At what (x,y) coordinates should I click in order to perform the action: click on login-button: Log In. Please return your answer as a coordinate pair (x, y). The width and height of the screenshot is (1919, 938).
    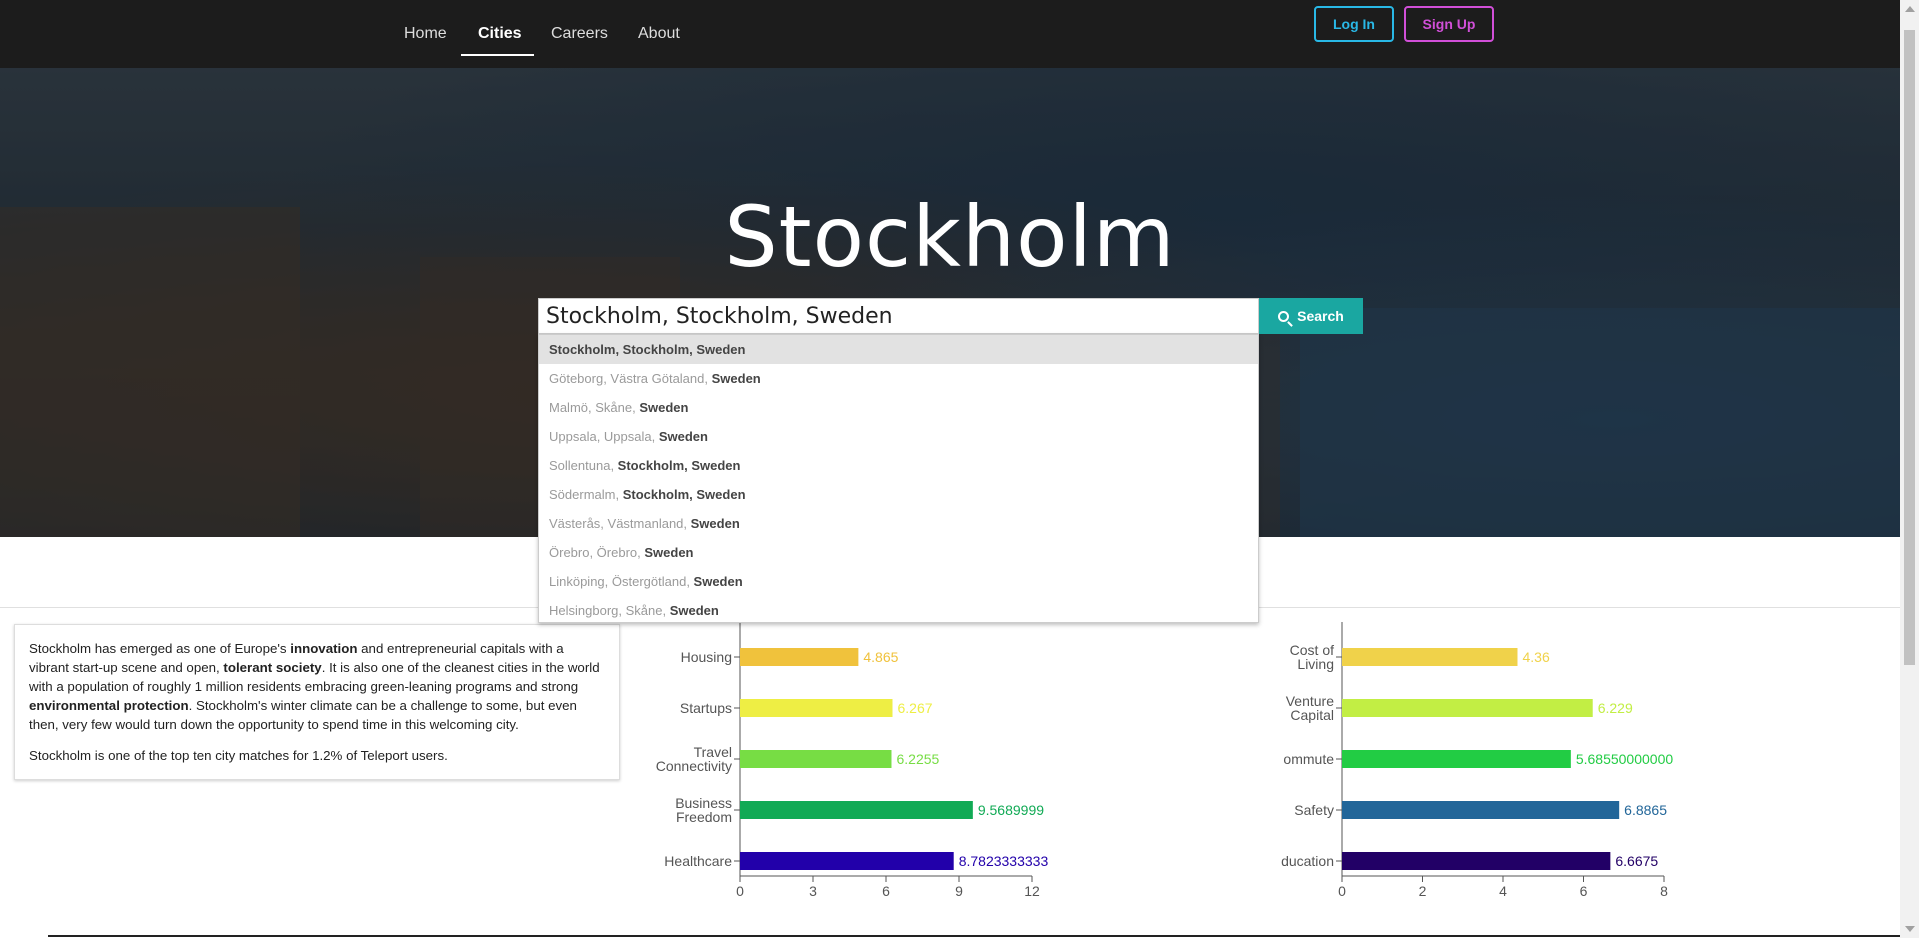
    Looking at the image, I should click on (1354, 24).